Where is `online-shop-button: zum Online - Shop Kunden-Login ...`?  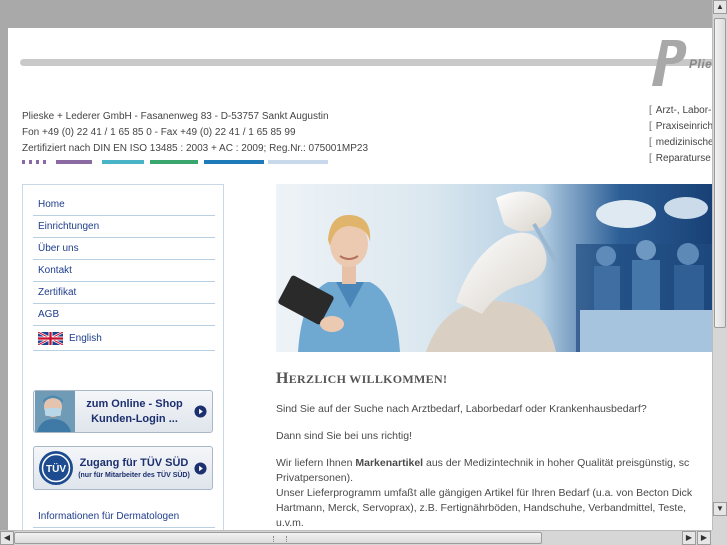
online-shop-button: zum Online - Shop Kunden-Login ... is located at coordinates (123, 411).